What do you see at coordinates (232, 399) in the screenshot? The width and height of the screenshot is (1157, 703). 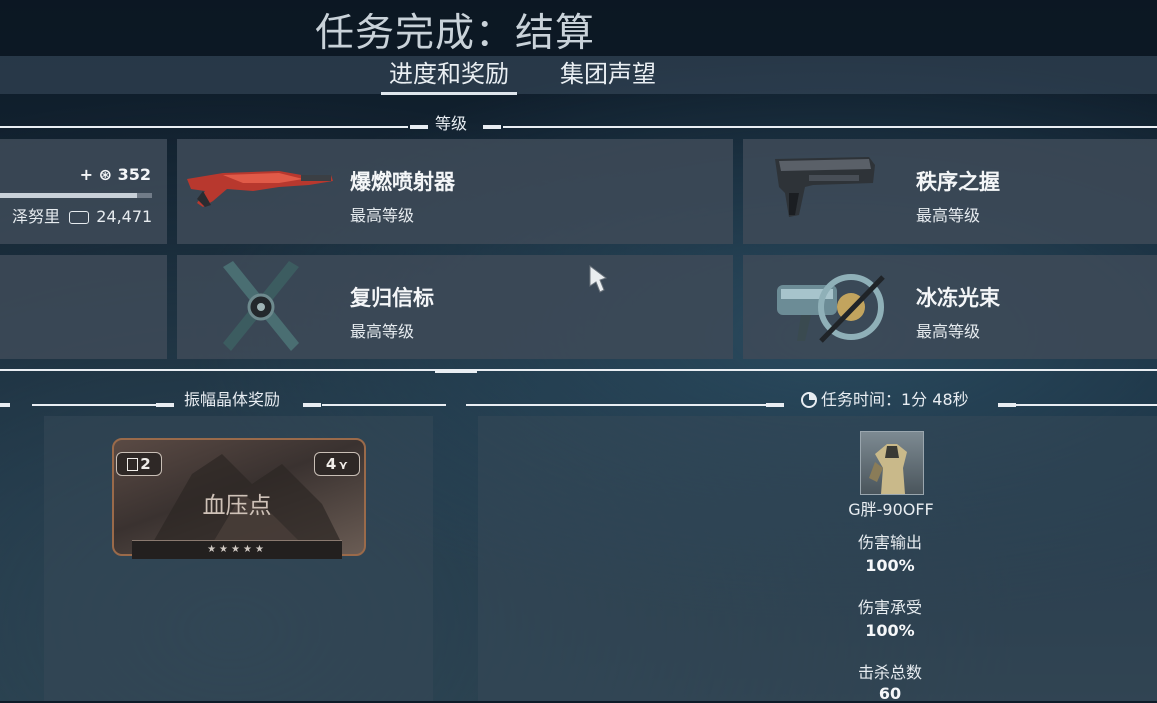 I see `relic-section-label: 振幅晶体奖励` at bounding box center [232, 399].